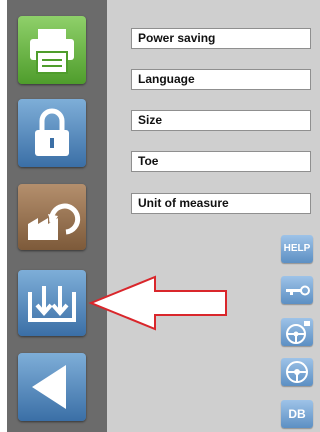  I want to click on callout-arrow, so click(157, 303).